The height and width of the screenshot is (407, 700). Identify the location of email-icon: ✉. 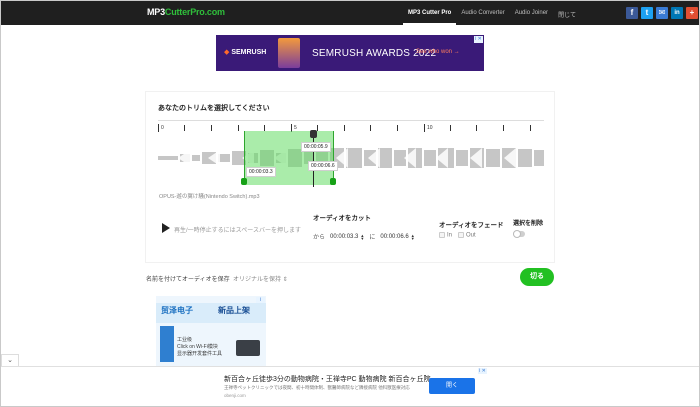
(662, 13).